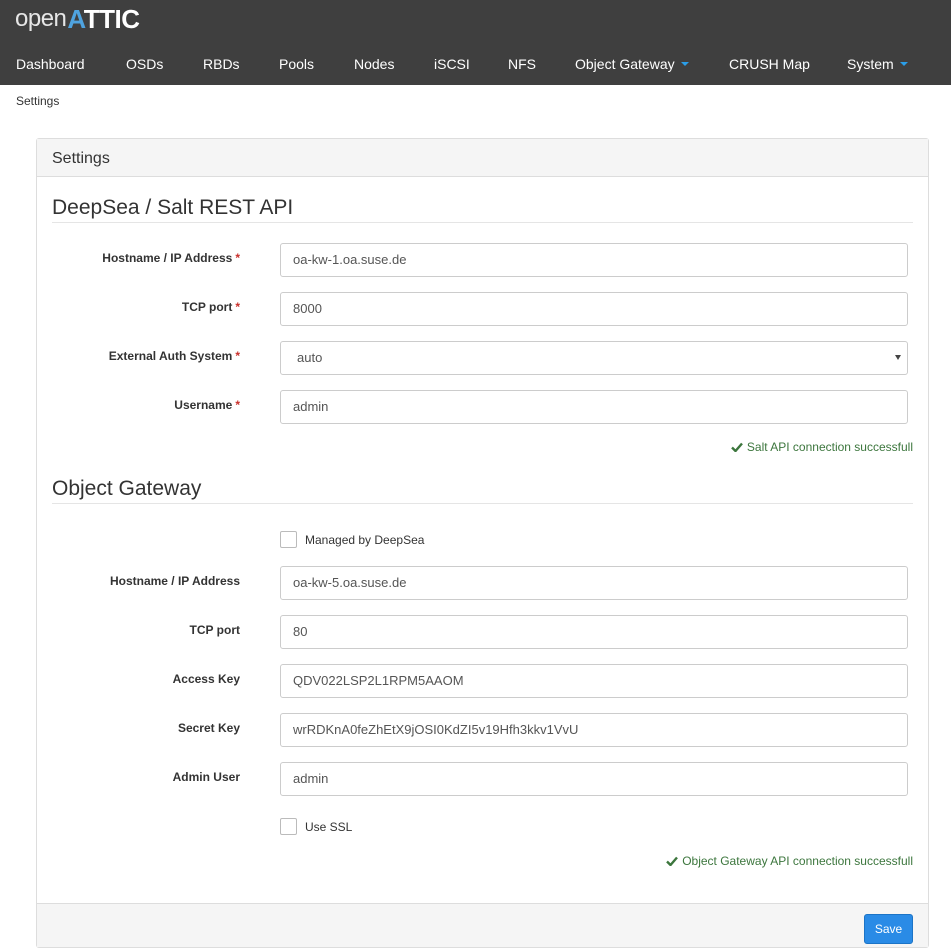 This screenshot has height=948, width=951. What do you see at coordinates (288, 826) in the screenshot?
I see `use-ssl-checkbox` at bounding box center [288, 826].